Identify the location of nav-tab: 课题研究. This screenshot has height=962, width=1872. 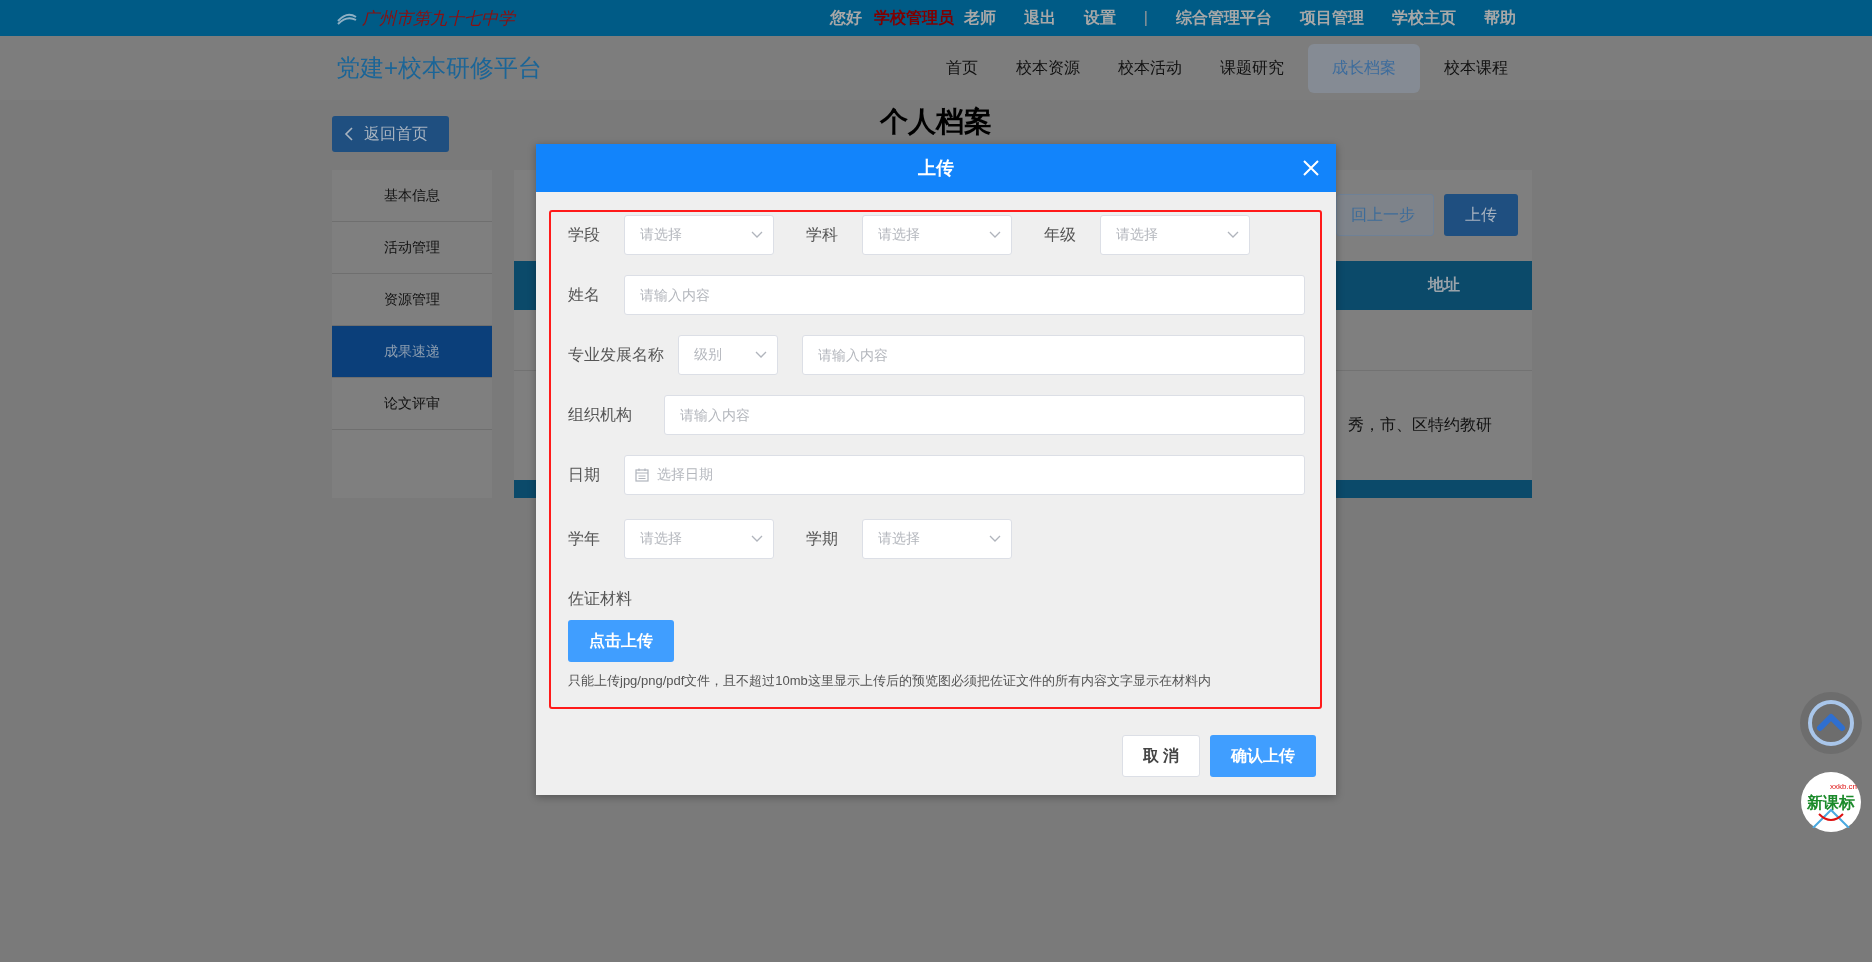
(1252, 68).